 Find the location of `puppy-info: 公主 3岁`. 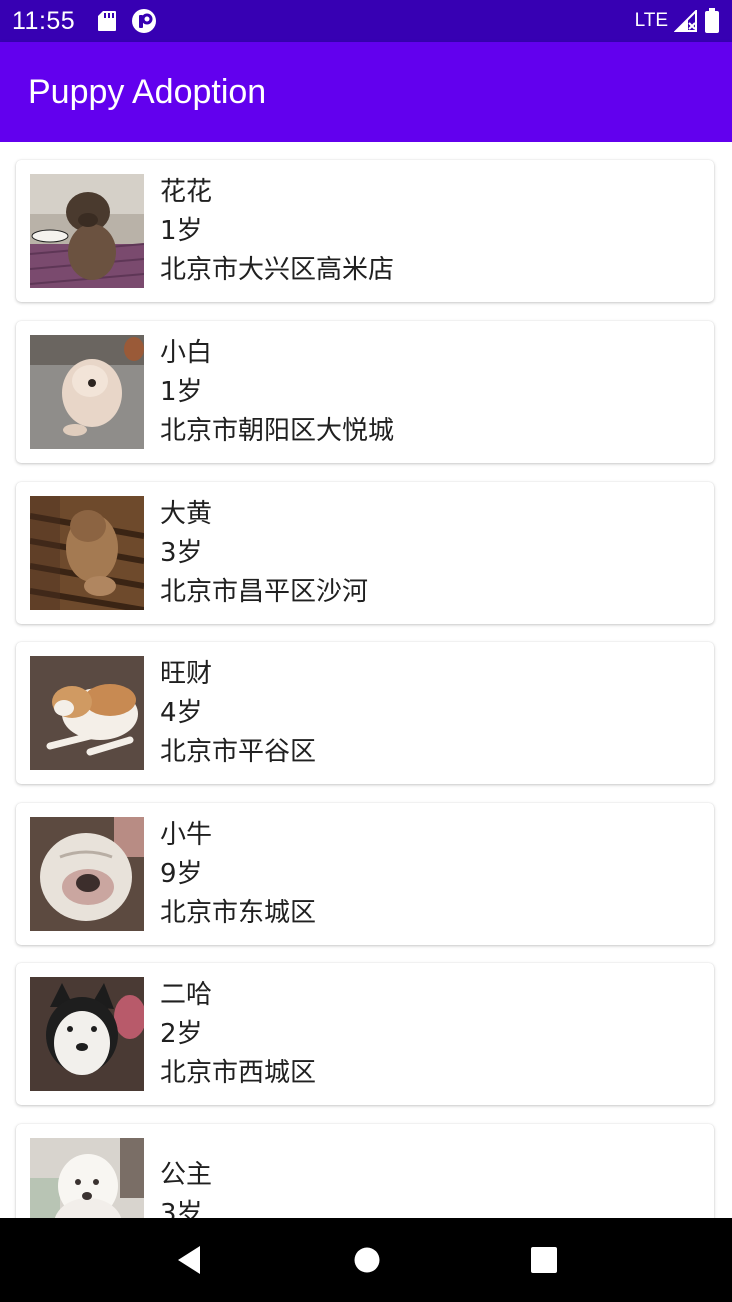

puppy-info: 公主 3岁 is located at coordinates (186, 1187).